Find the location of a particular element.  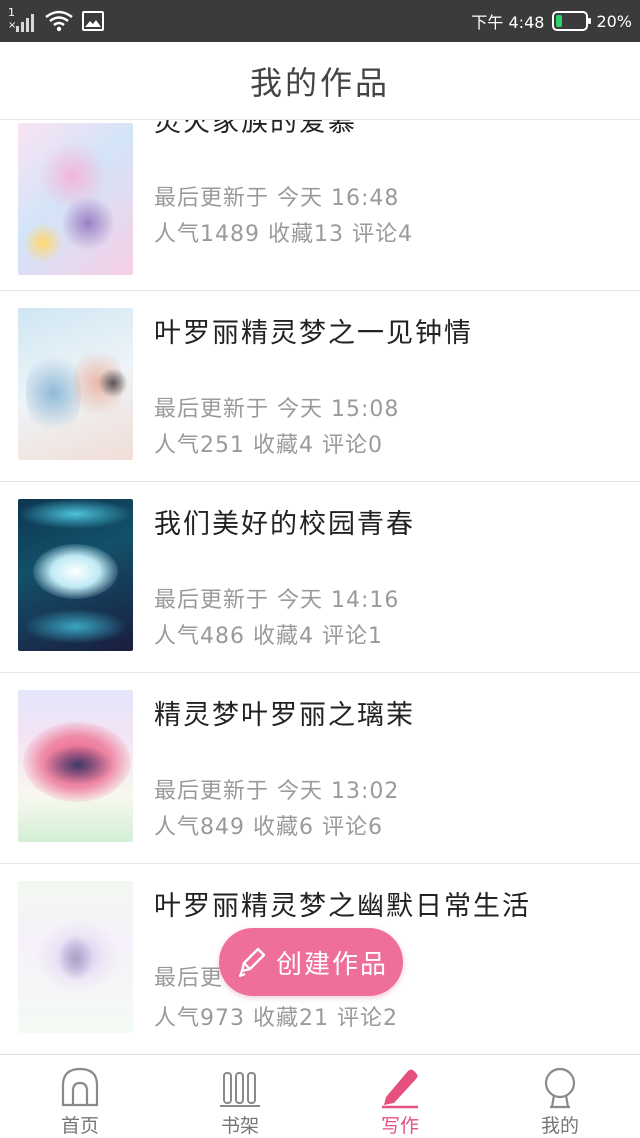

nav-write: 写作 is located at coordinates (400, 1096).